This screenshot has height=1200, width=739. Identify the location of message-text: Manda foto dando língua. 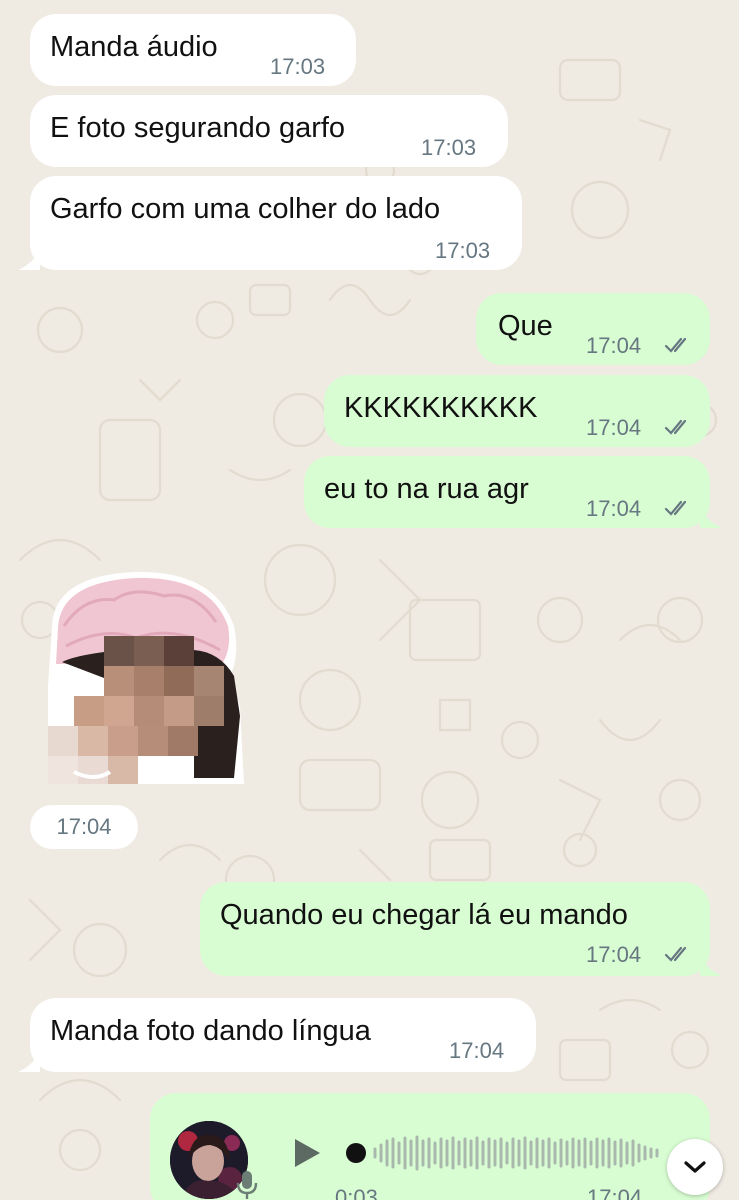
(210, 1031).